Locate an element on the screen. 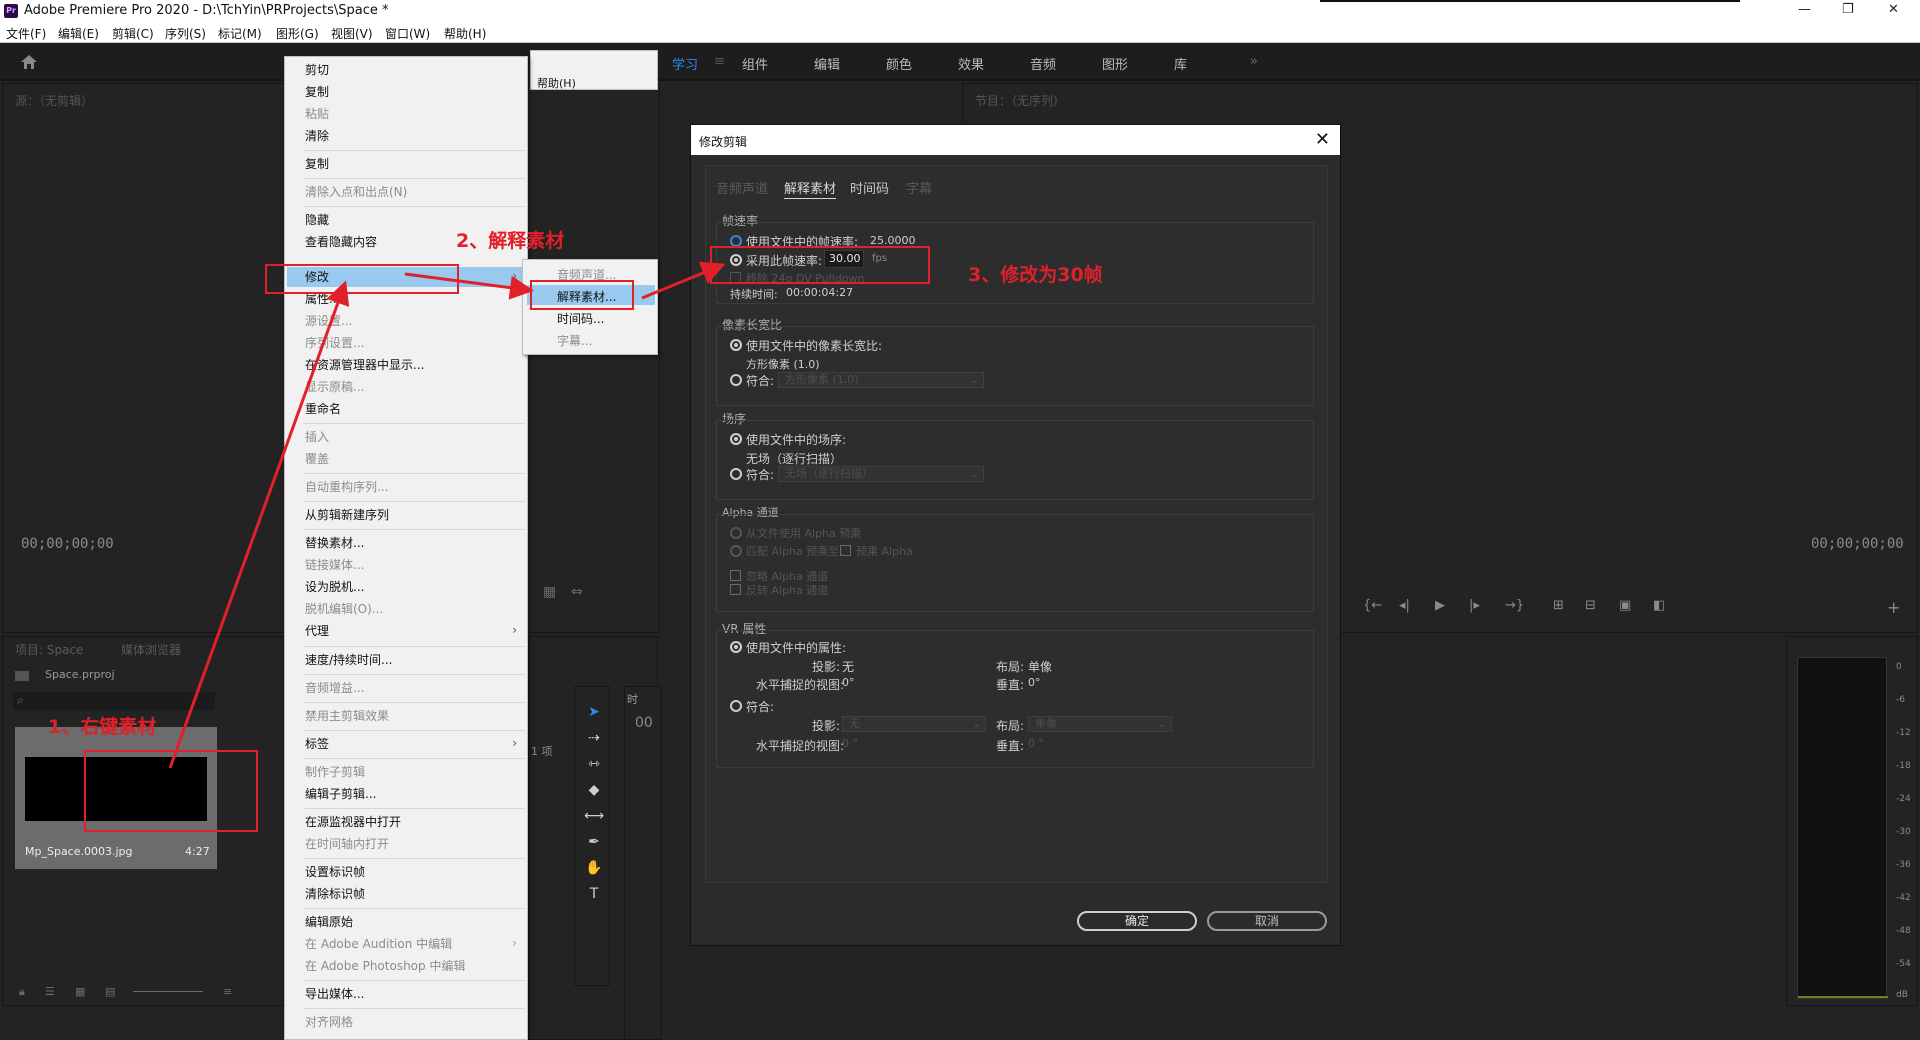 This screenshot has width=1920, height=1040. ctx-edit-in-photoshop: 在 Adobe Photoshop 中编辑 is located at coordinates (385, 966).